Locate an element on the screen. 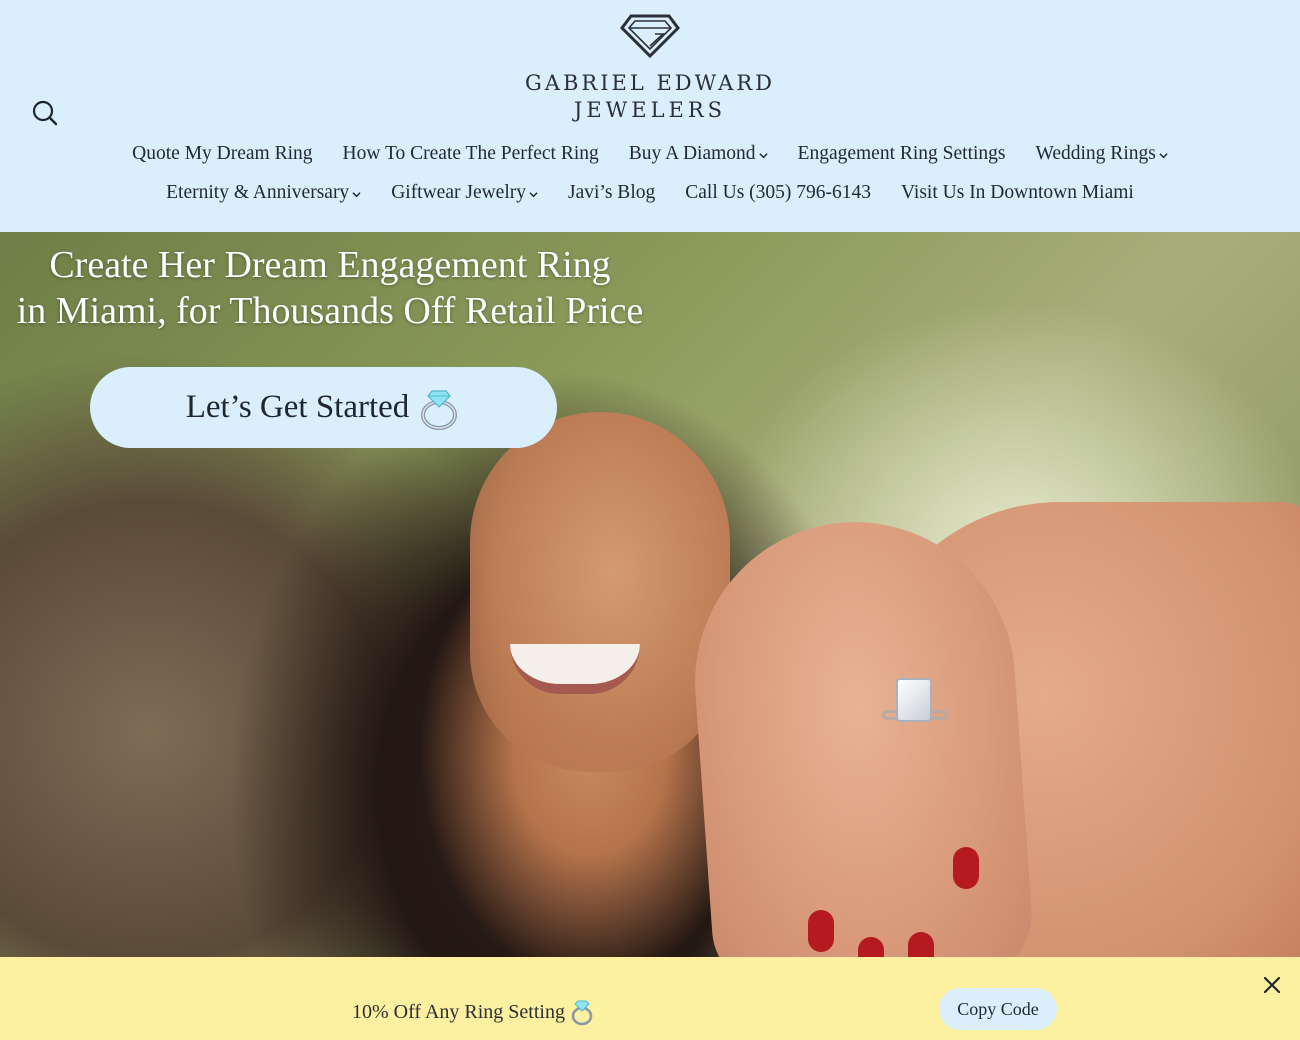 This screenshot has height=1040, width=1300. get-started-button: Let’s Get Started is located at coordinates (323, 407).